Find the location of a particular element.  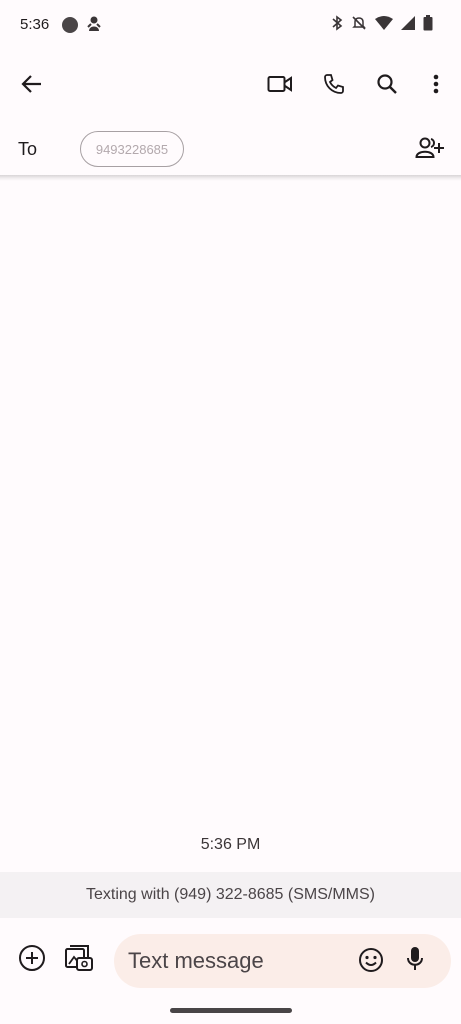

phone-call-button is located at coordinates (334, 86).